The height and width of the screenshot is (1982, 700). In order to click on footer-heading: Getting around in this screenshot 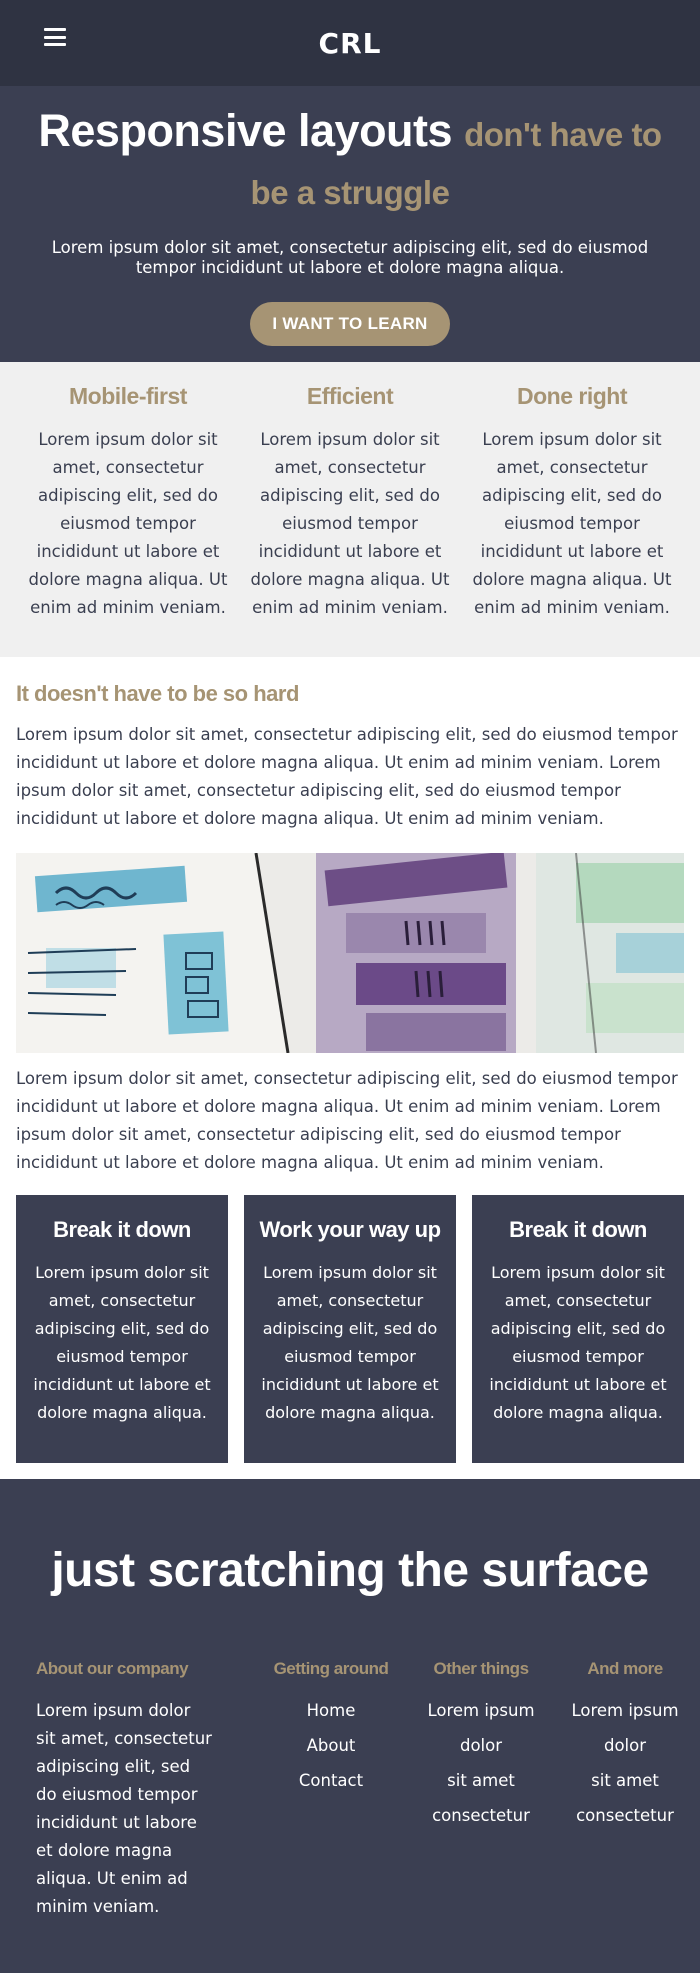, I will do `click(331, 1668)`.